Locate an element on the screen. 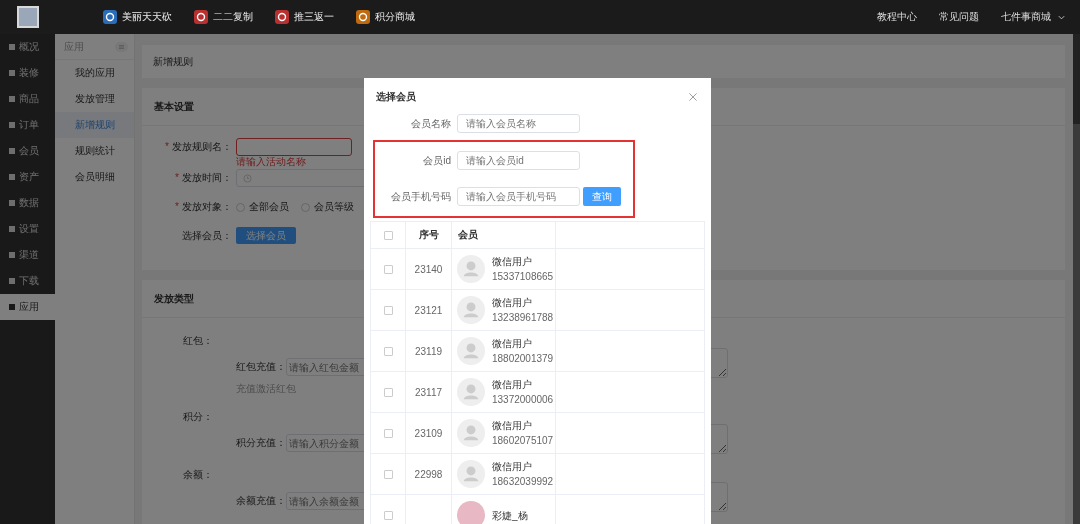  member-phone: 15337108665 is located at coordinates (523, 276).